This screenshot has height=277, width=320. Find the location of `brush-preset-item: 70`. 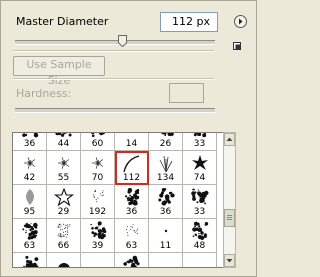

brush-preset-item: 70 is located at coordinates (98, 168).